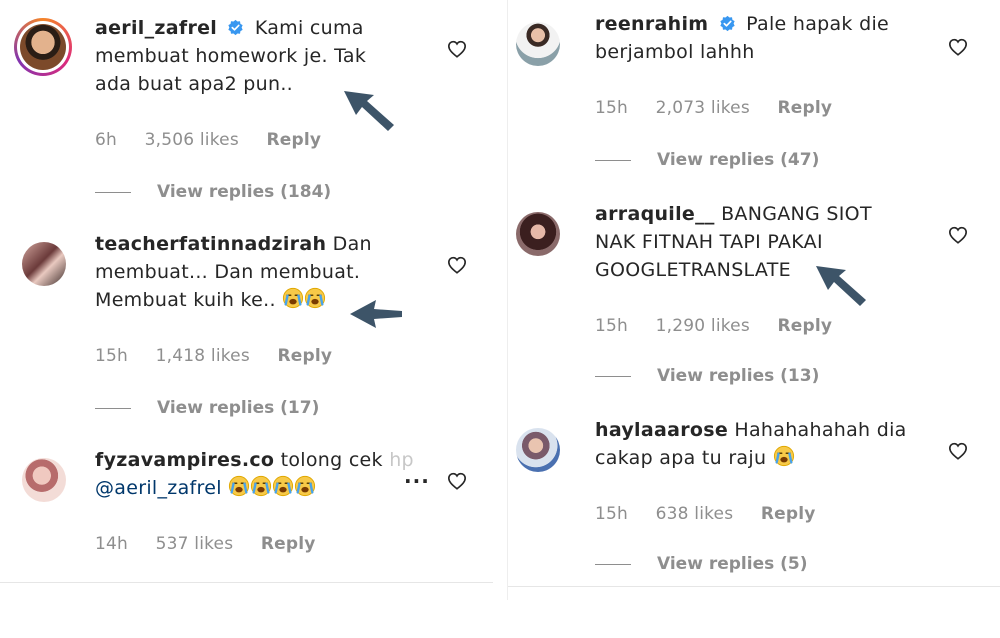 The width and height of the screenshot is (1000, 638). What do you see at coordinates (695, 514) in the screenshot?
I see `comment-likes: 638 likes` at bounding box center [695, 514].